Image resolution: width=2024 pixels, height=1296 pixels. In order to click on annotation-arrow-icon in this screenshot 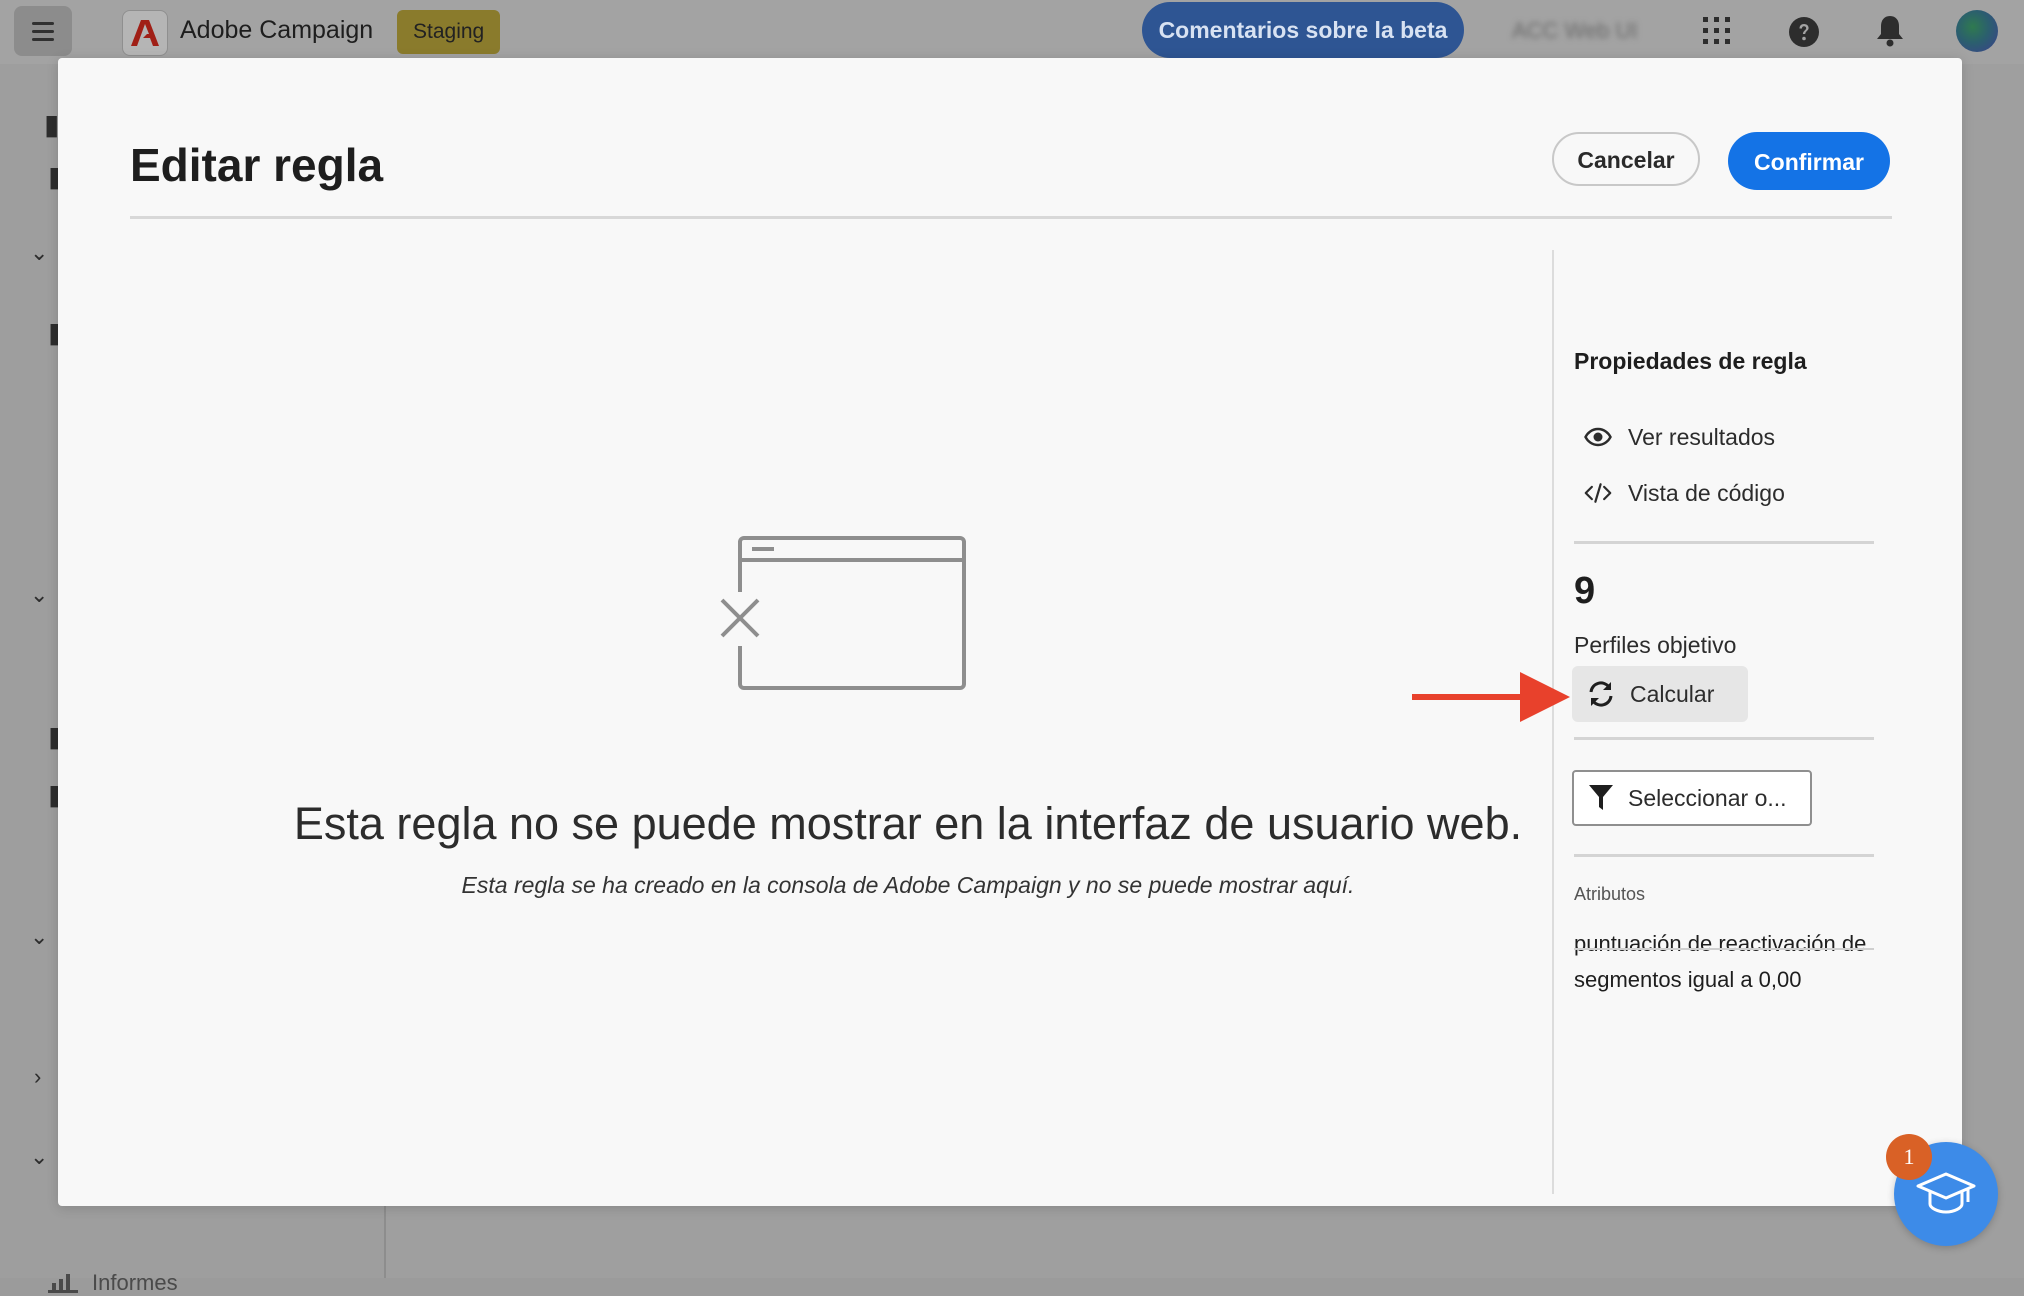, I will do `click(1491, 697)`.